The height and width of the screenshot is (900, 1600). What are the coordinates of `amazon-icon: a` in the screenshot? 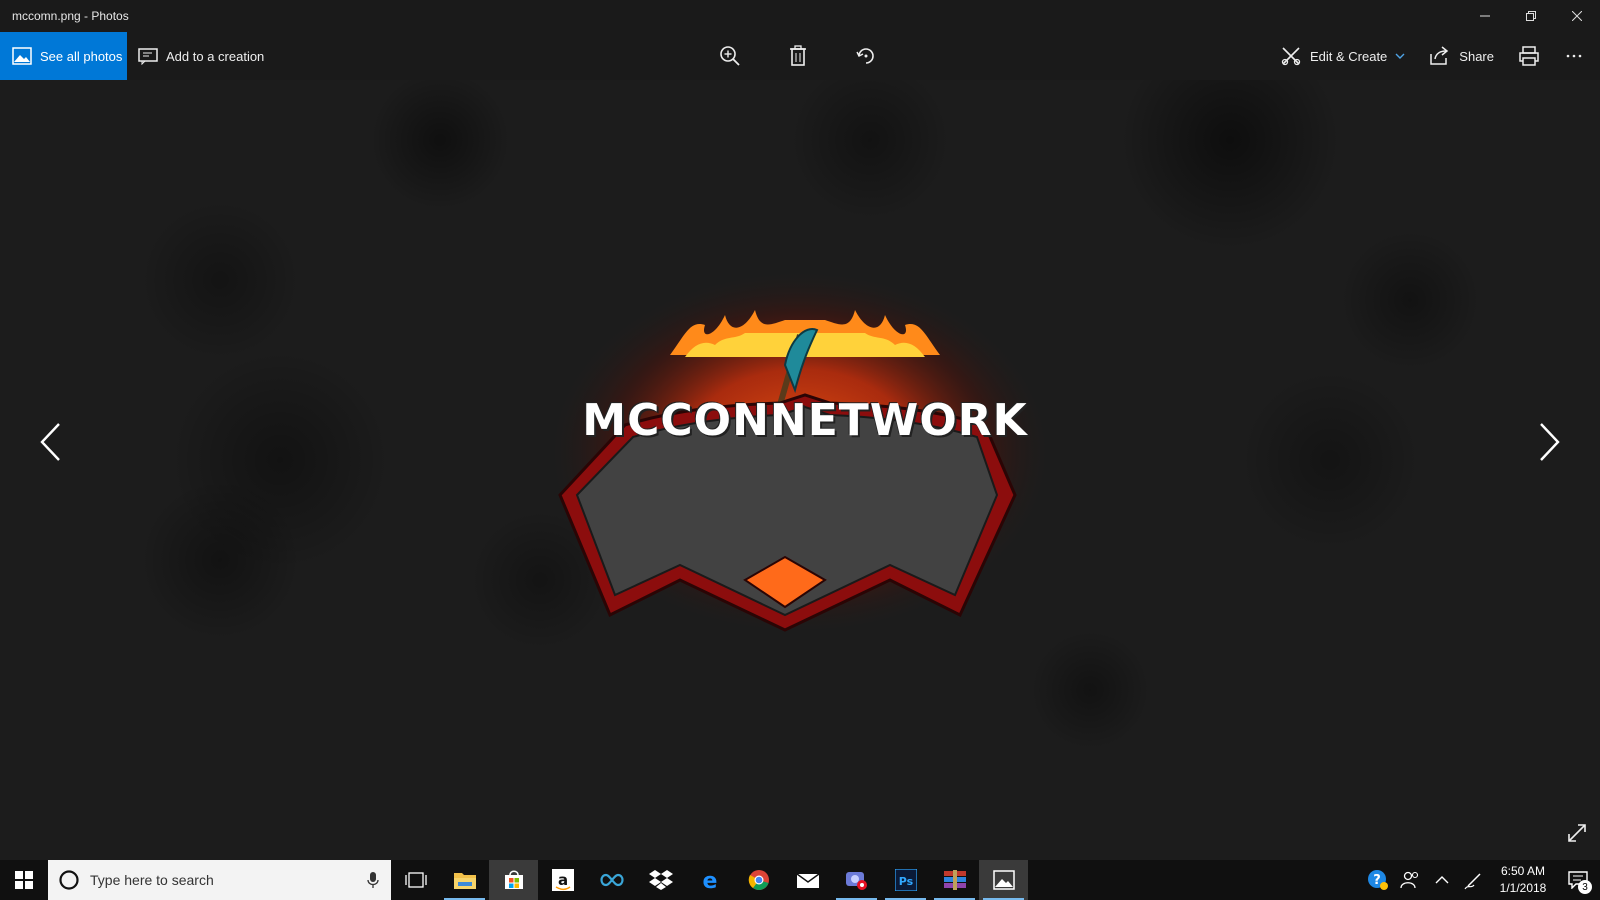 It's located at (562, 880).